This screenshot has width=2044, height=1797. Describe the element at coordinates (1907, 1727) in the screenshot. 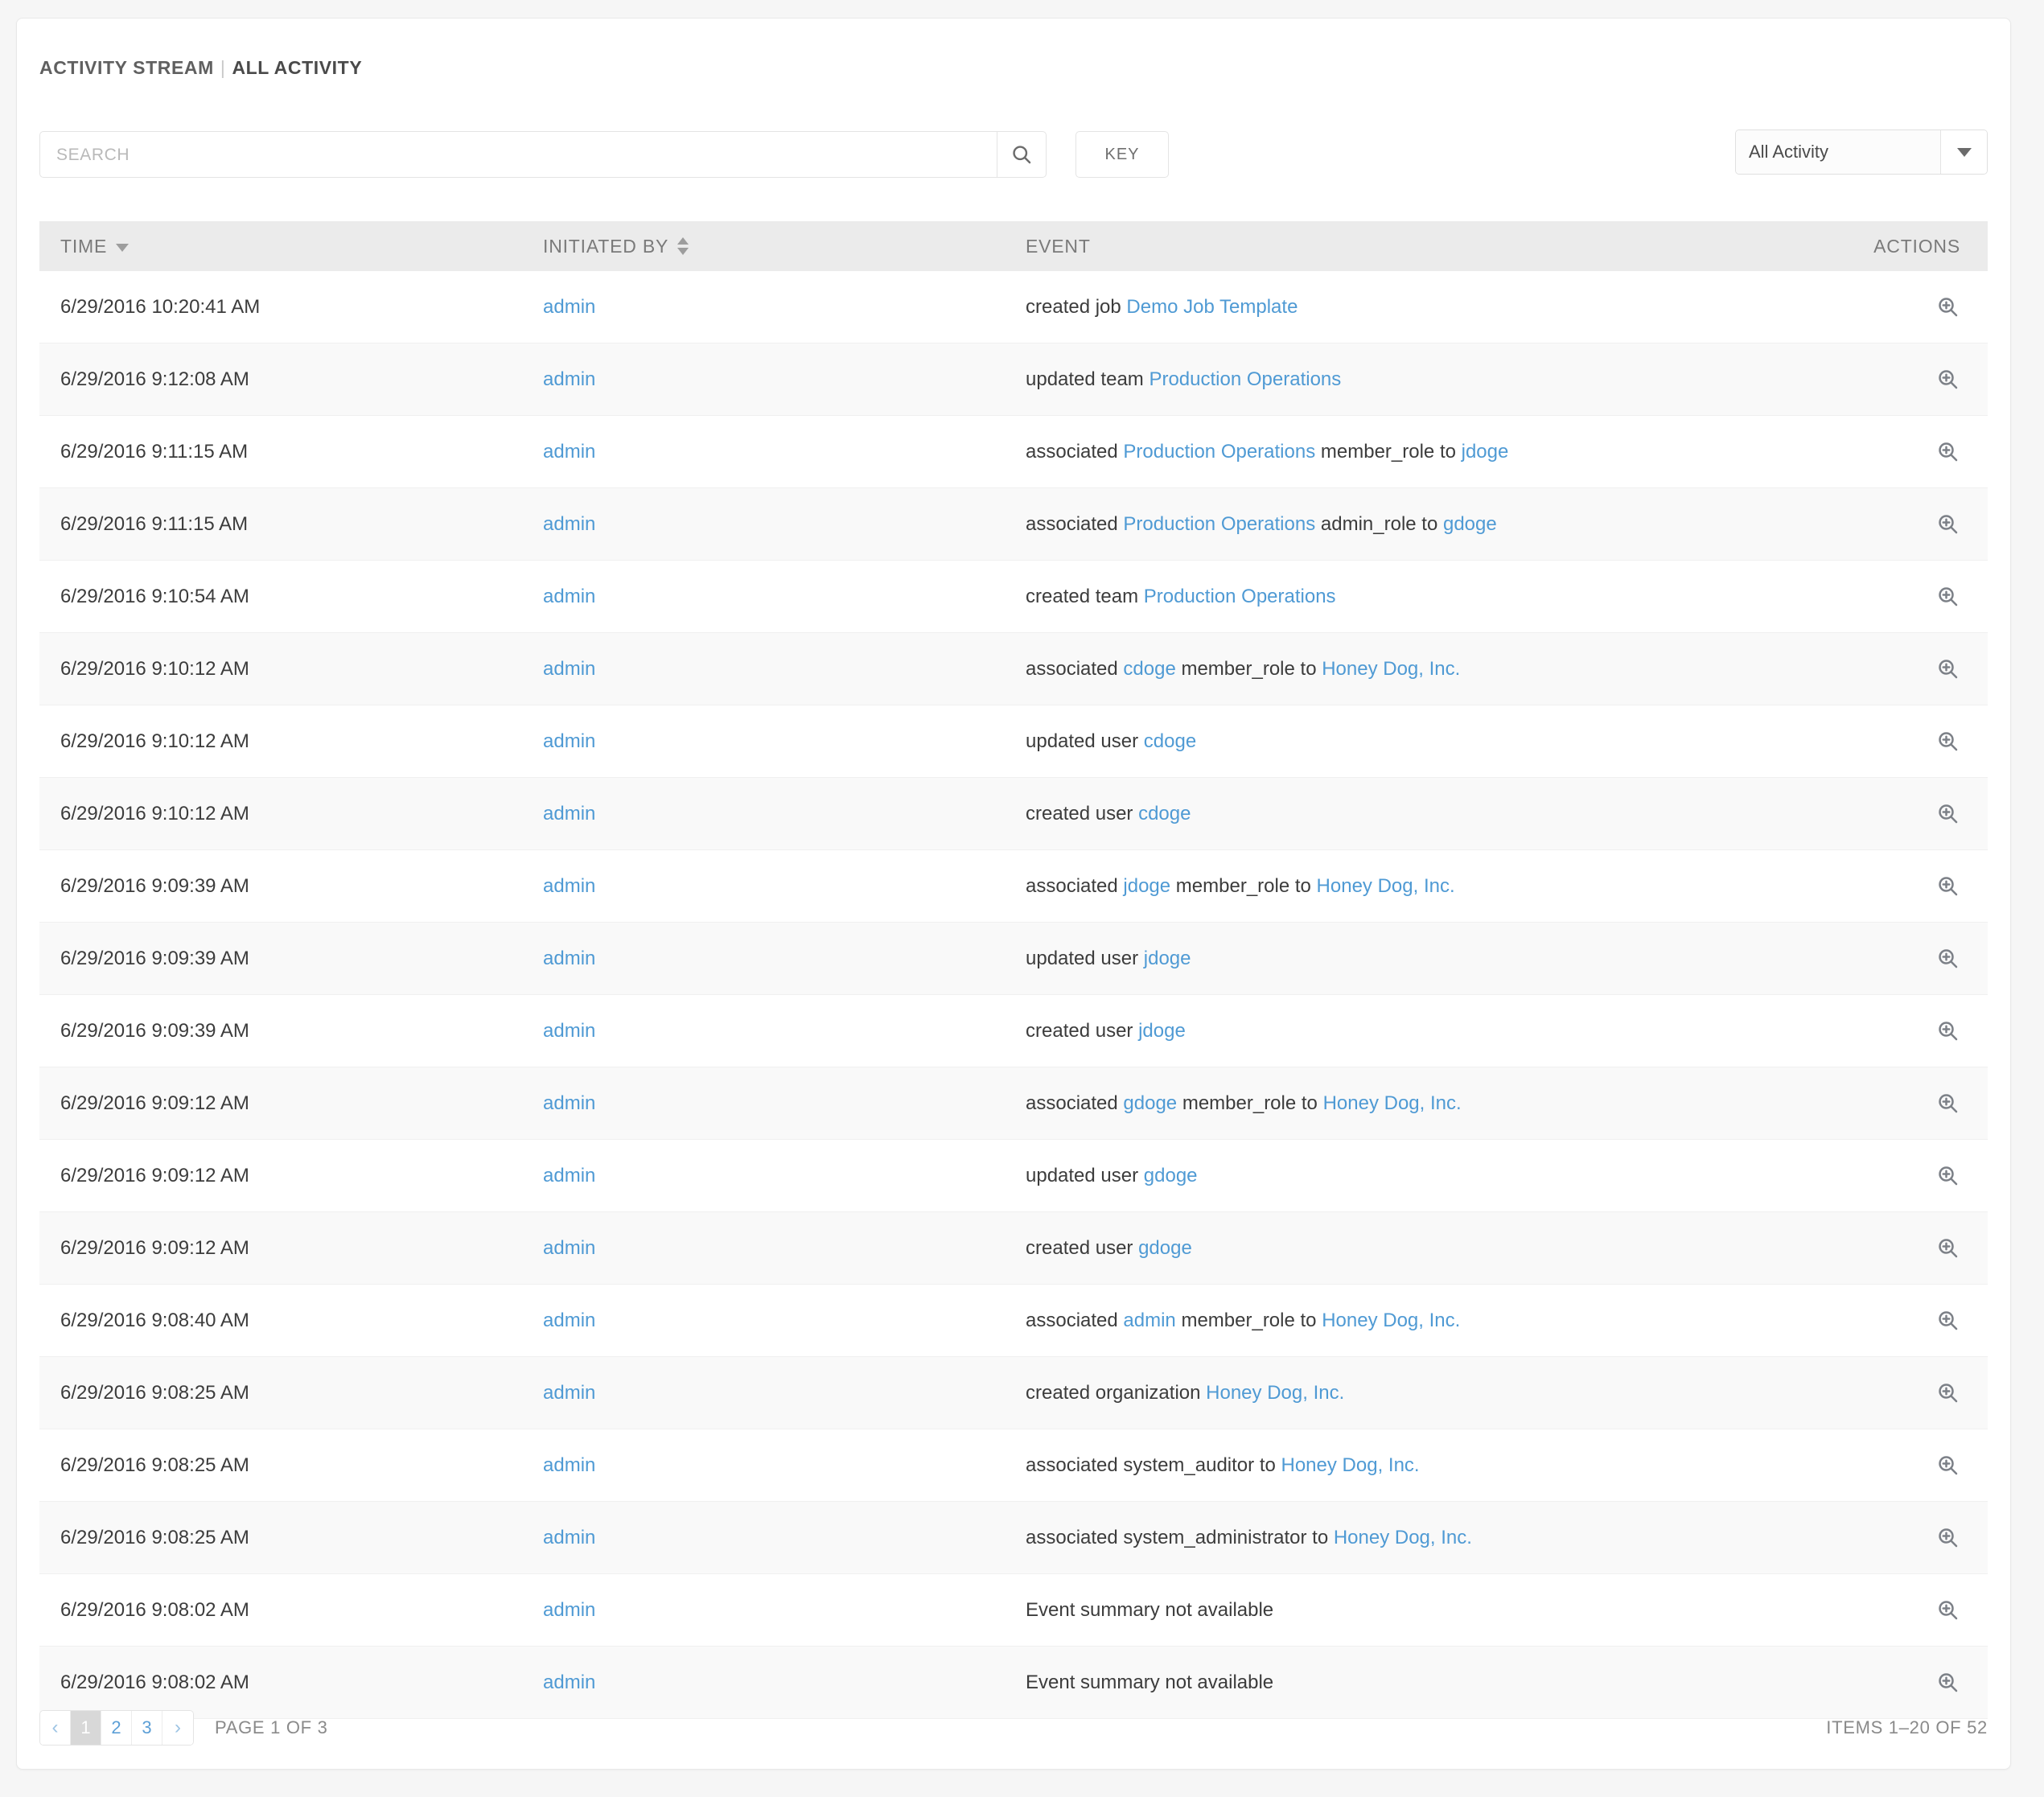

I see `items-count-indicator: ITEMS 1–20 OF 52` at that location.